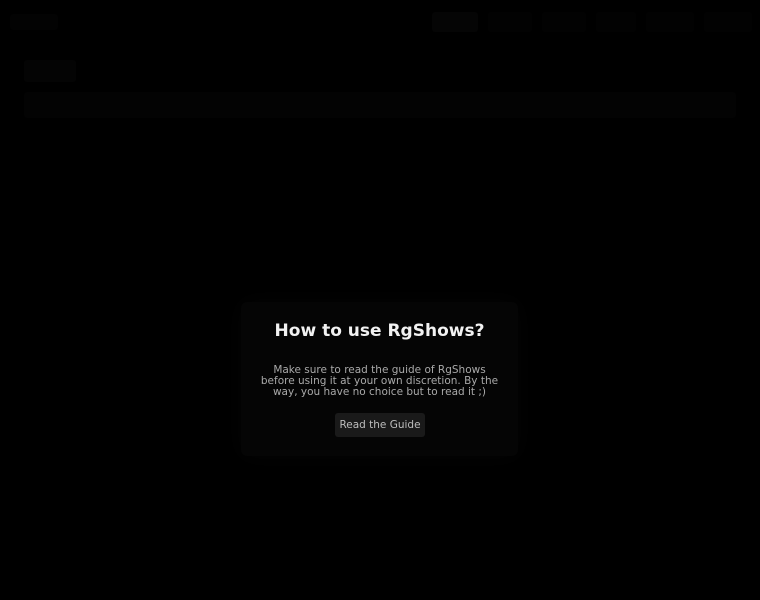 This screenshot has width=760, height=600. Describe the element at coordinates (379, 331) in the screenshot. I see `modal-title: How to use RgShows?` at that location.